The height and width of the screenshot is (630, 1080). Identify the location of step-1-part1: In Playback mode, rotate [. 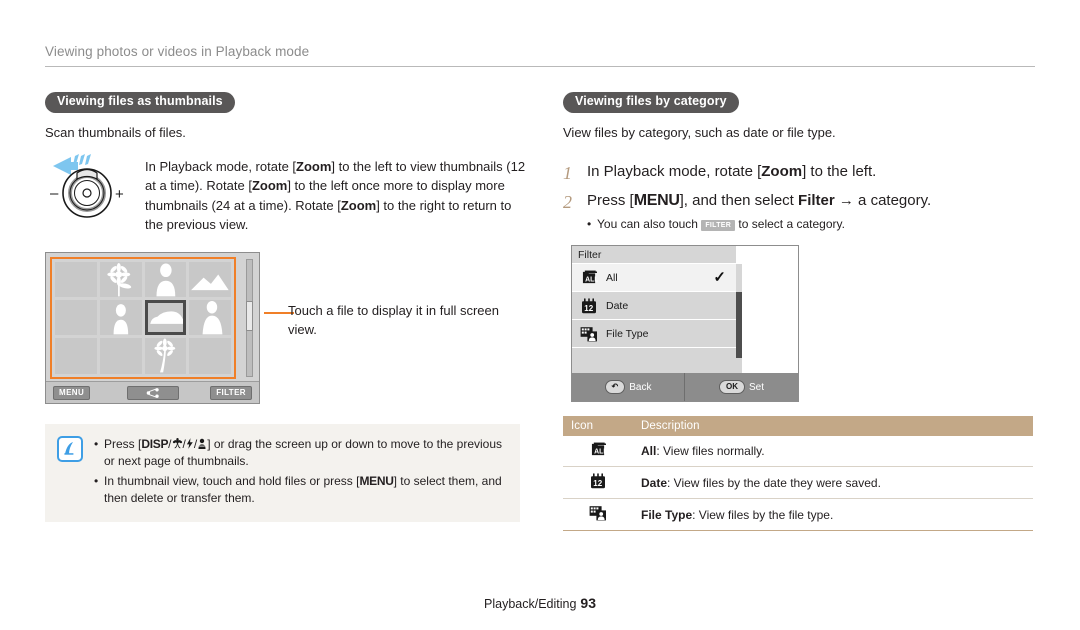
(674, 172).